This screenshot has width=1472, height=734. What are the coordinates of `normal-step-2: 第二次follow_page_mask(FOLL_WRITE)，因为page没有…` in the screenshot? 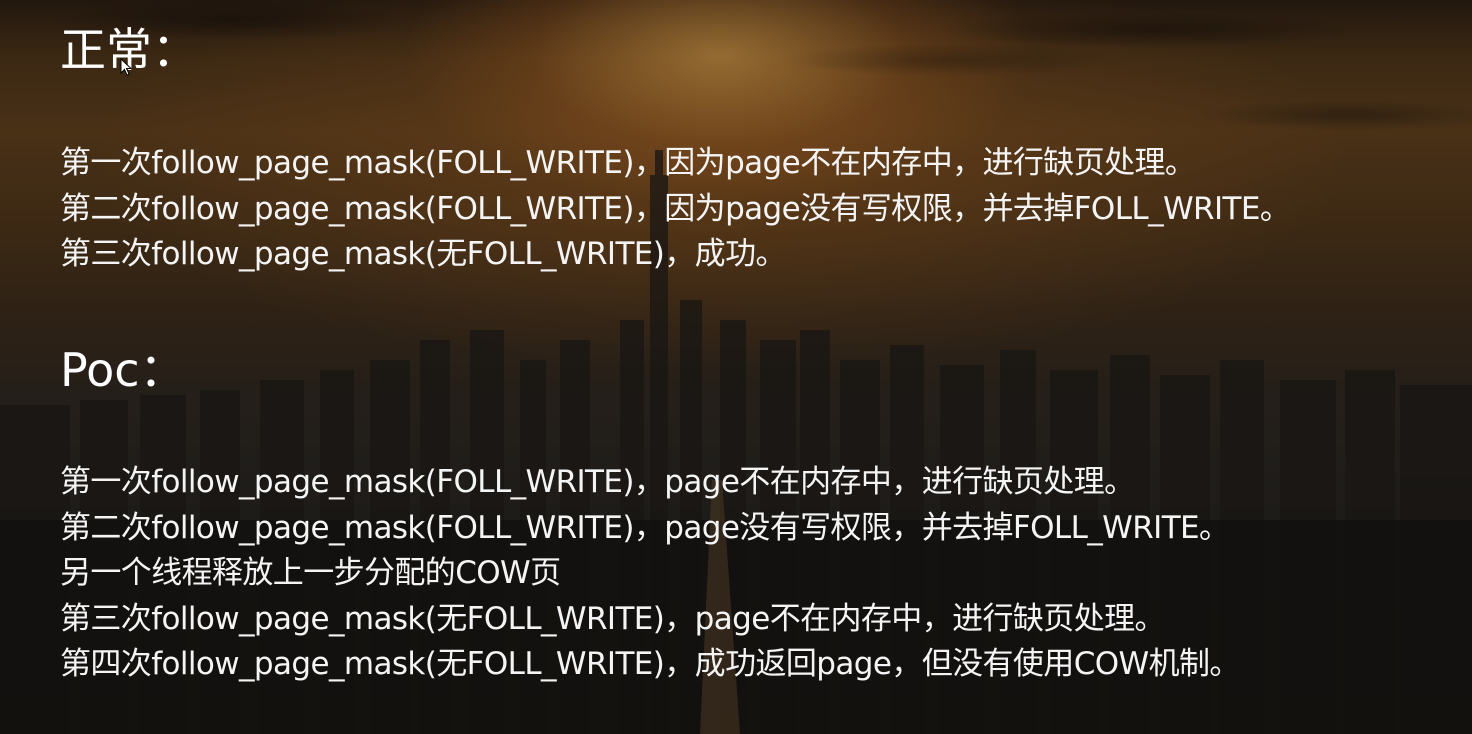 It's located at (675, 208).